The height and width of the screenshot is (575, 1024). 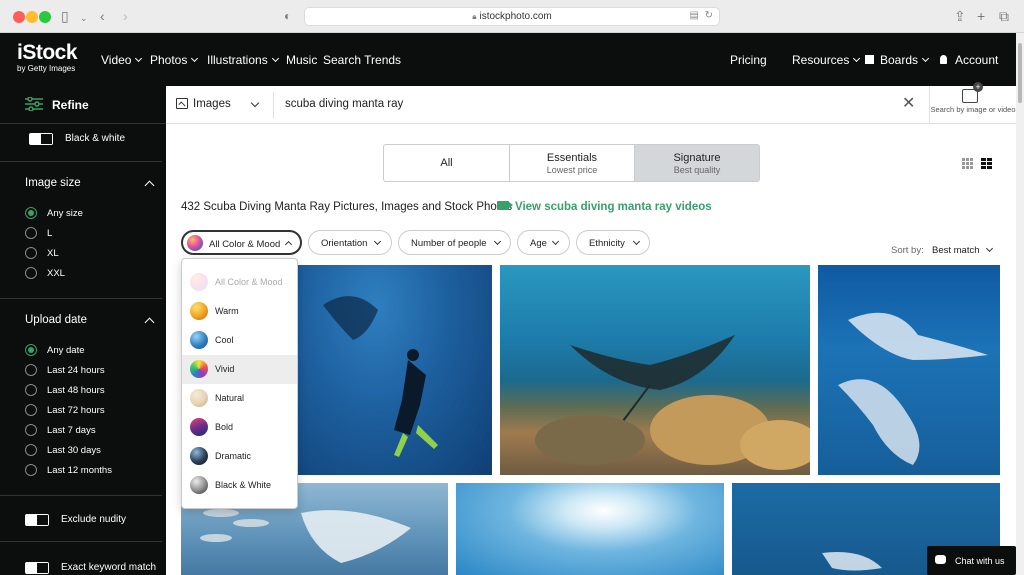 I want to click on close-window-button, so click(x=19, y=17).